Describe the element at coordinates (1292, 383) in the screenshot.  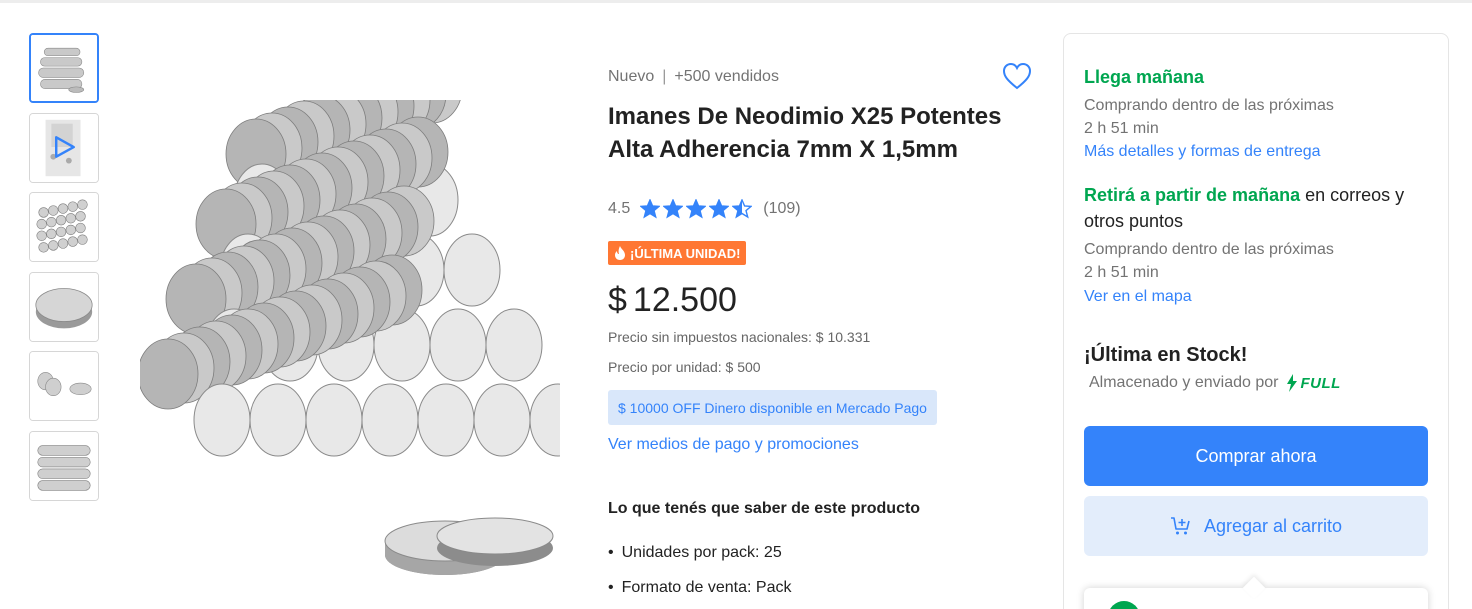
I see `lightning-icon` at that location.